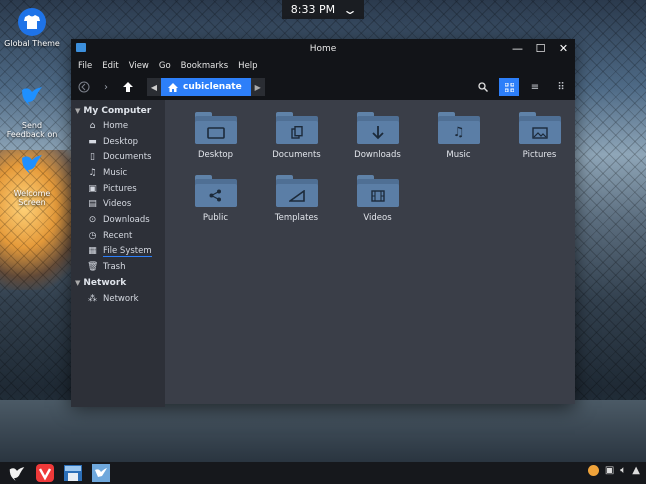 The image size is (646, 484). I want to click on compact-view-icon: ⠿, so click(561, 87).